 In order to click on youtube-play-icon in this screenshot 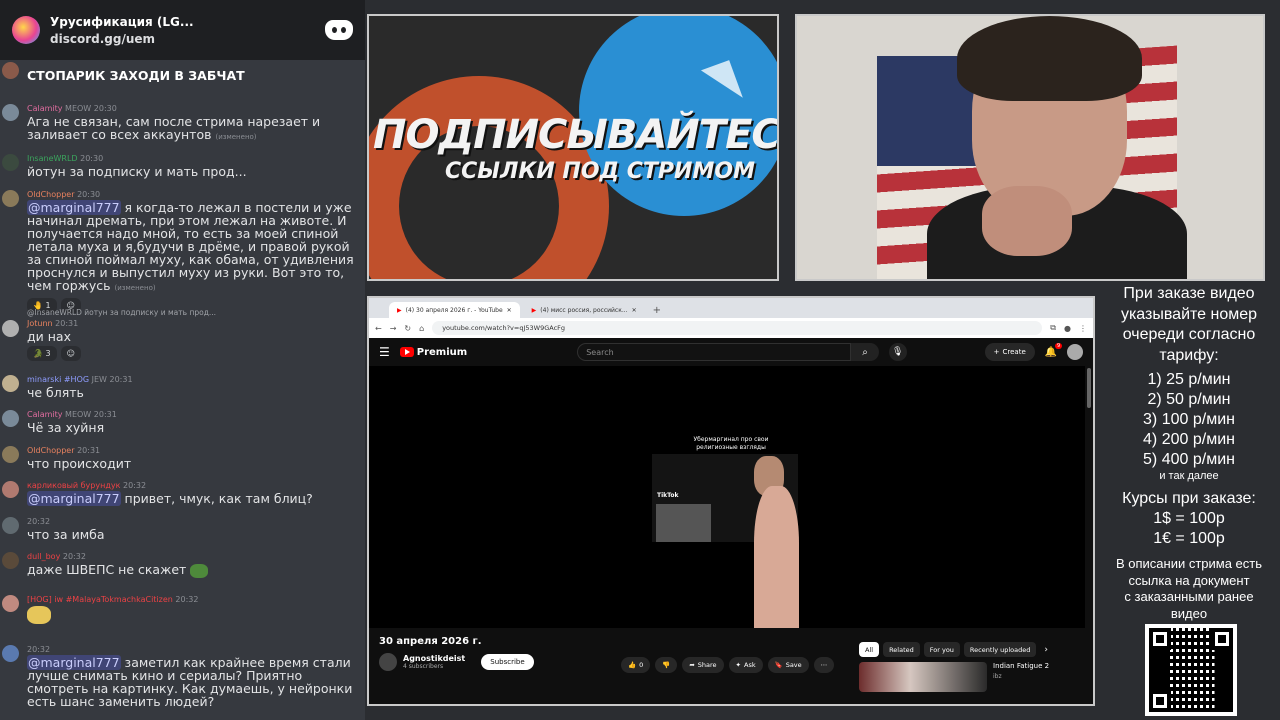, I will do `click(406, 352)`.